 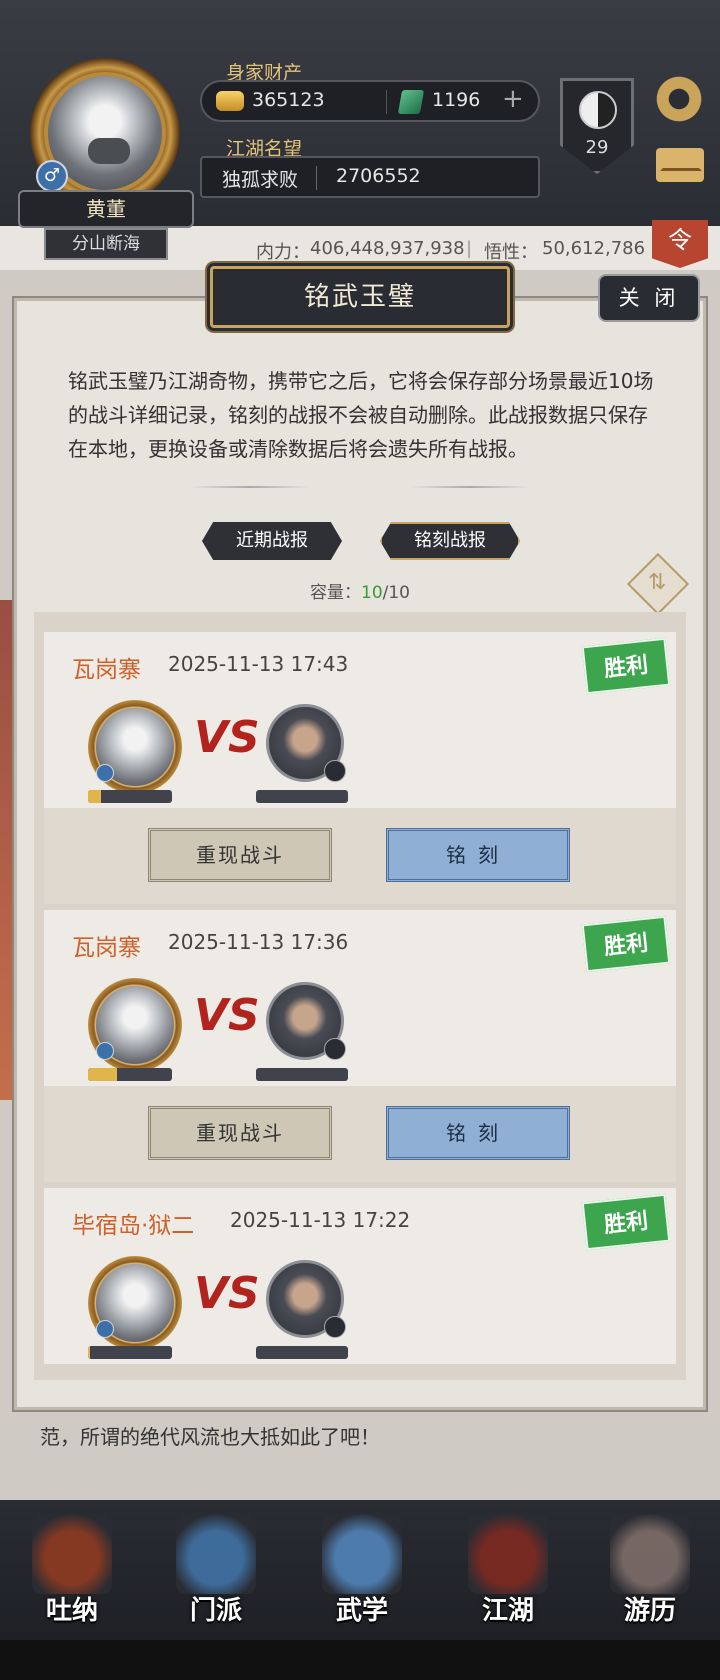 I want to click on tab-engraved-reports: 铭刻战报, so click(x=450, y=541).